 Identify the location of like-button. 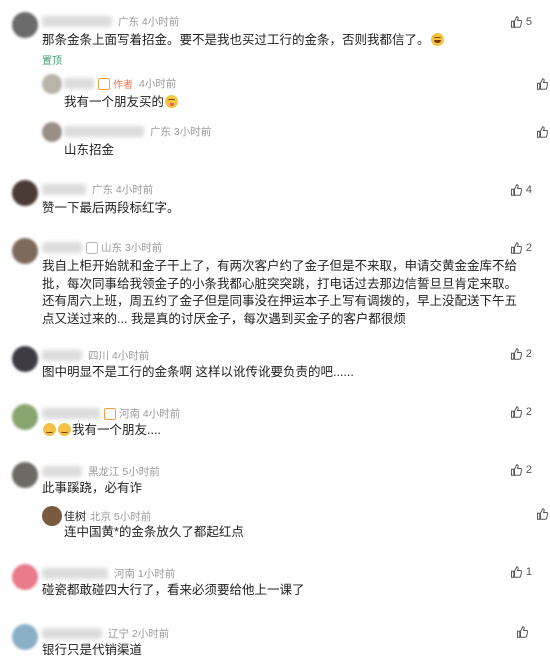
(524, 632).